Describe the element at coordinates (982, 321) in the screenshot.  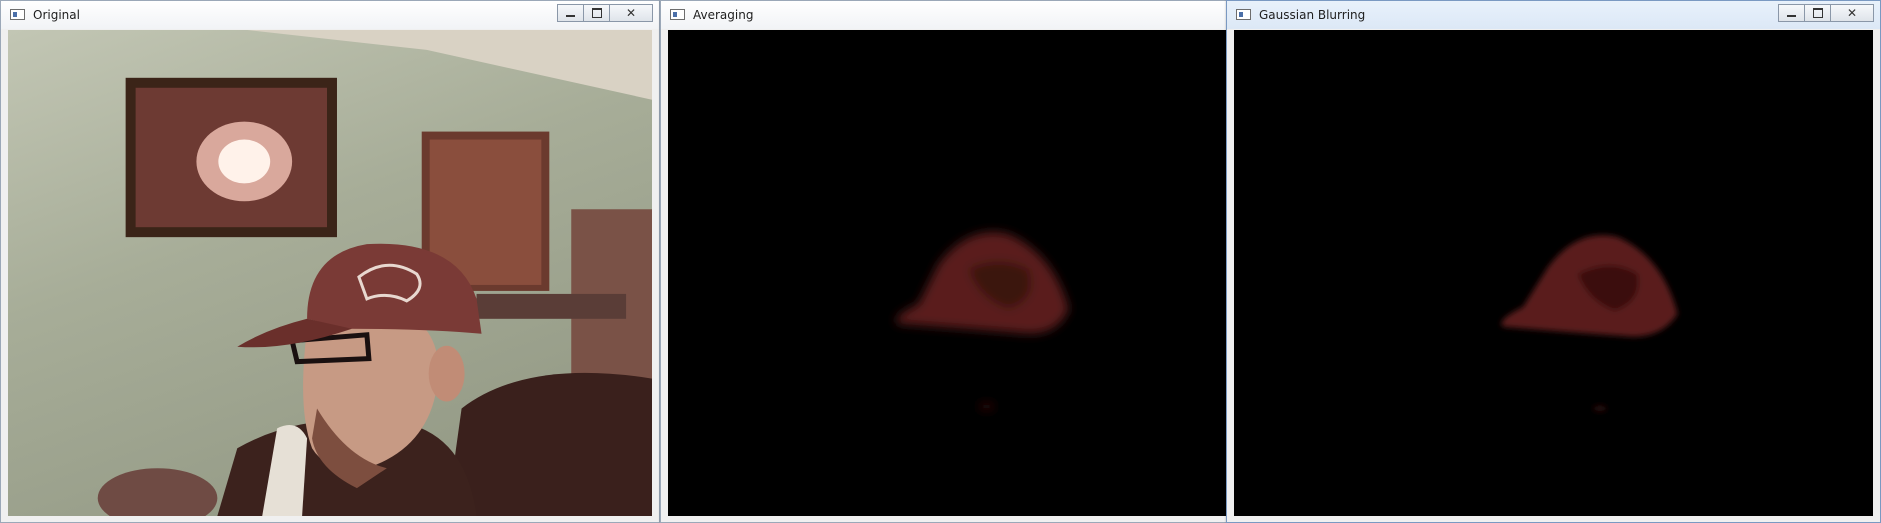
I see `averaging-mask-image` at that location.